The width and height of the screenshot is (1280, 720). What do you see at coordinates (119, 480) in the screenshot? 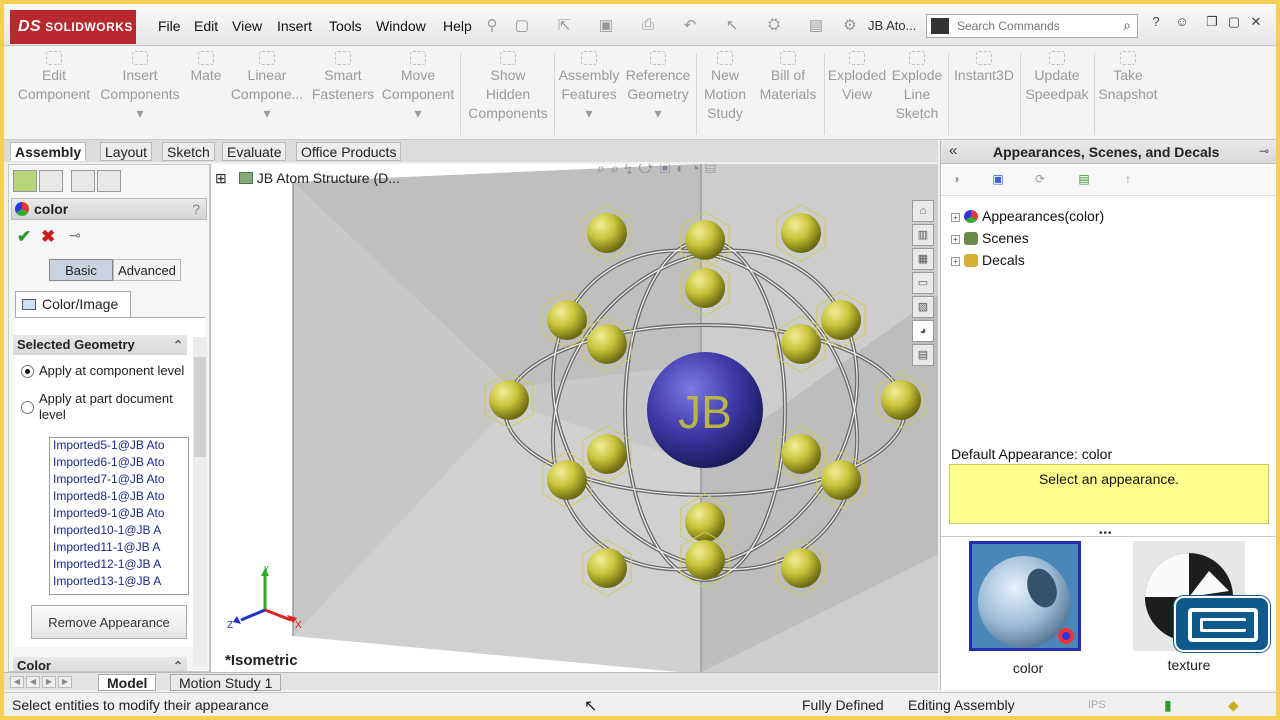
I see `geometry-list-item: Imported7-1@JB Ato` at bounding box center [119, 480].